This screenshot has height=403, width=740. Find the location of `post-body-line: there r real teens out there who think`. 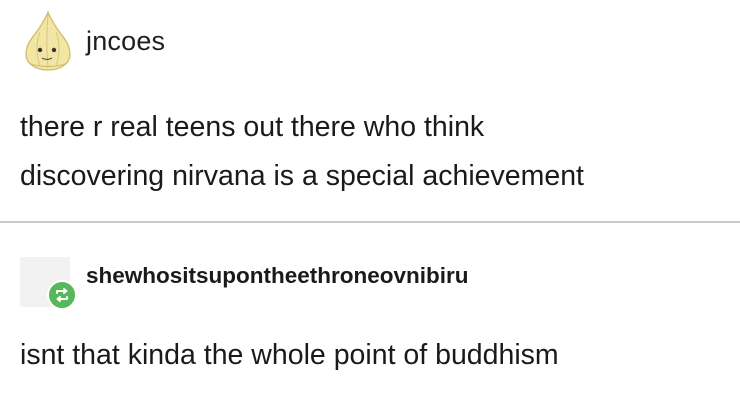

post-body-line: there r real teens out there who think is located at coordinates (252, 127).